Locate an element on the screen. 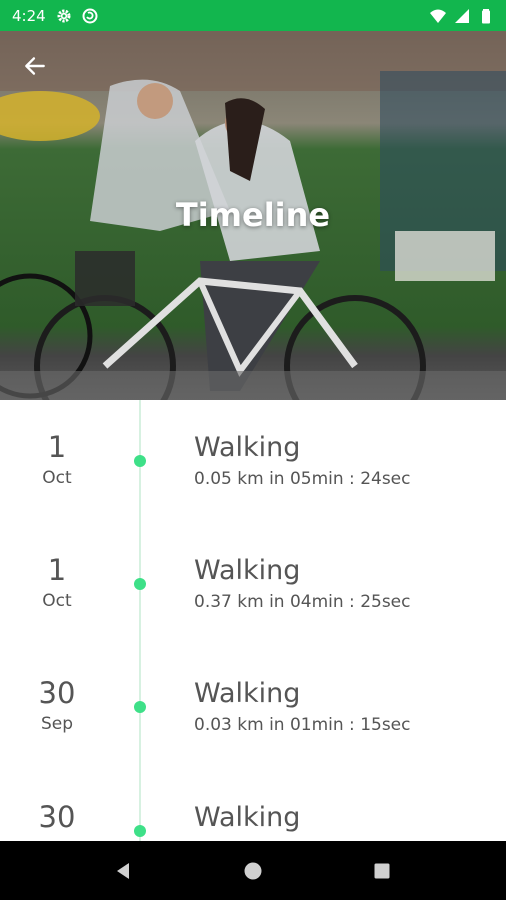  entry-date: 30 Sep is located at coordinates (57, 706).